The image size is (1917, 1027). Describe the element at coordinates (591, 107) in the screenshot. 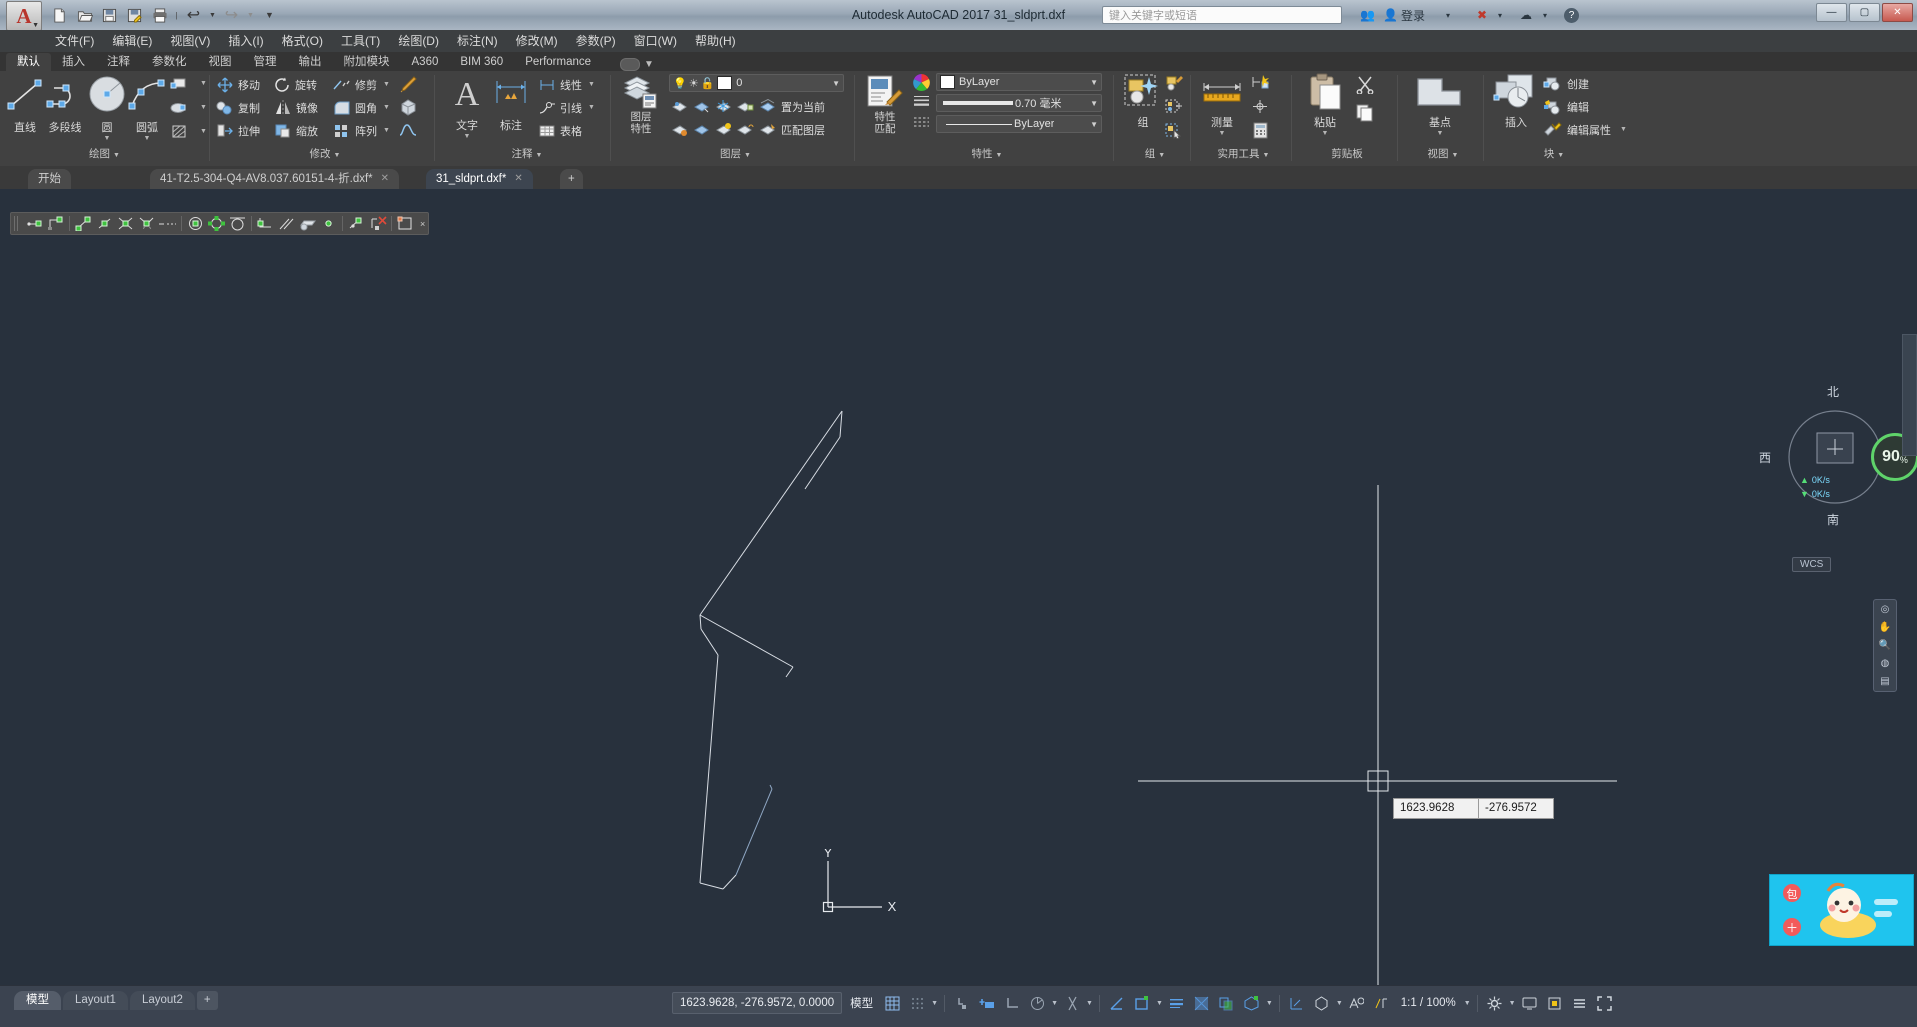

I see `leader-dropdown: ▼` at that location.